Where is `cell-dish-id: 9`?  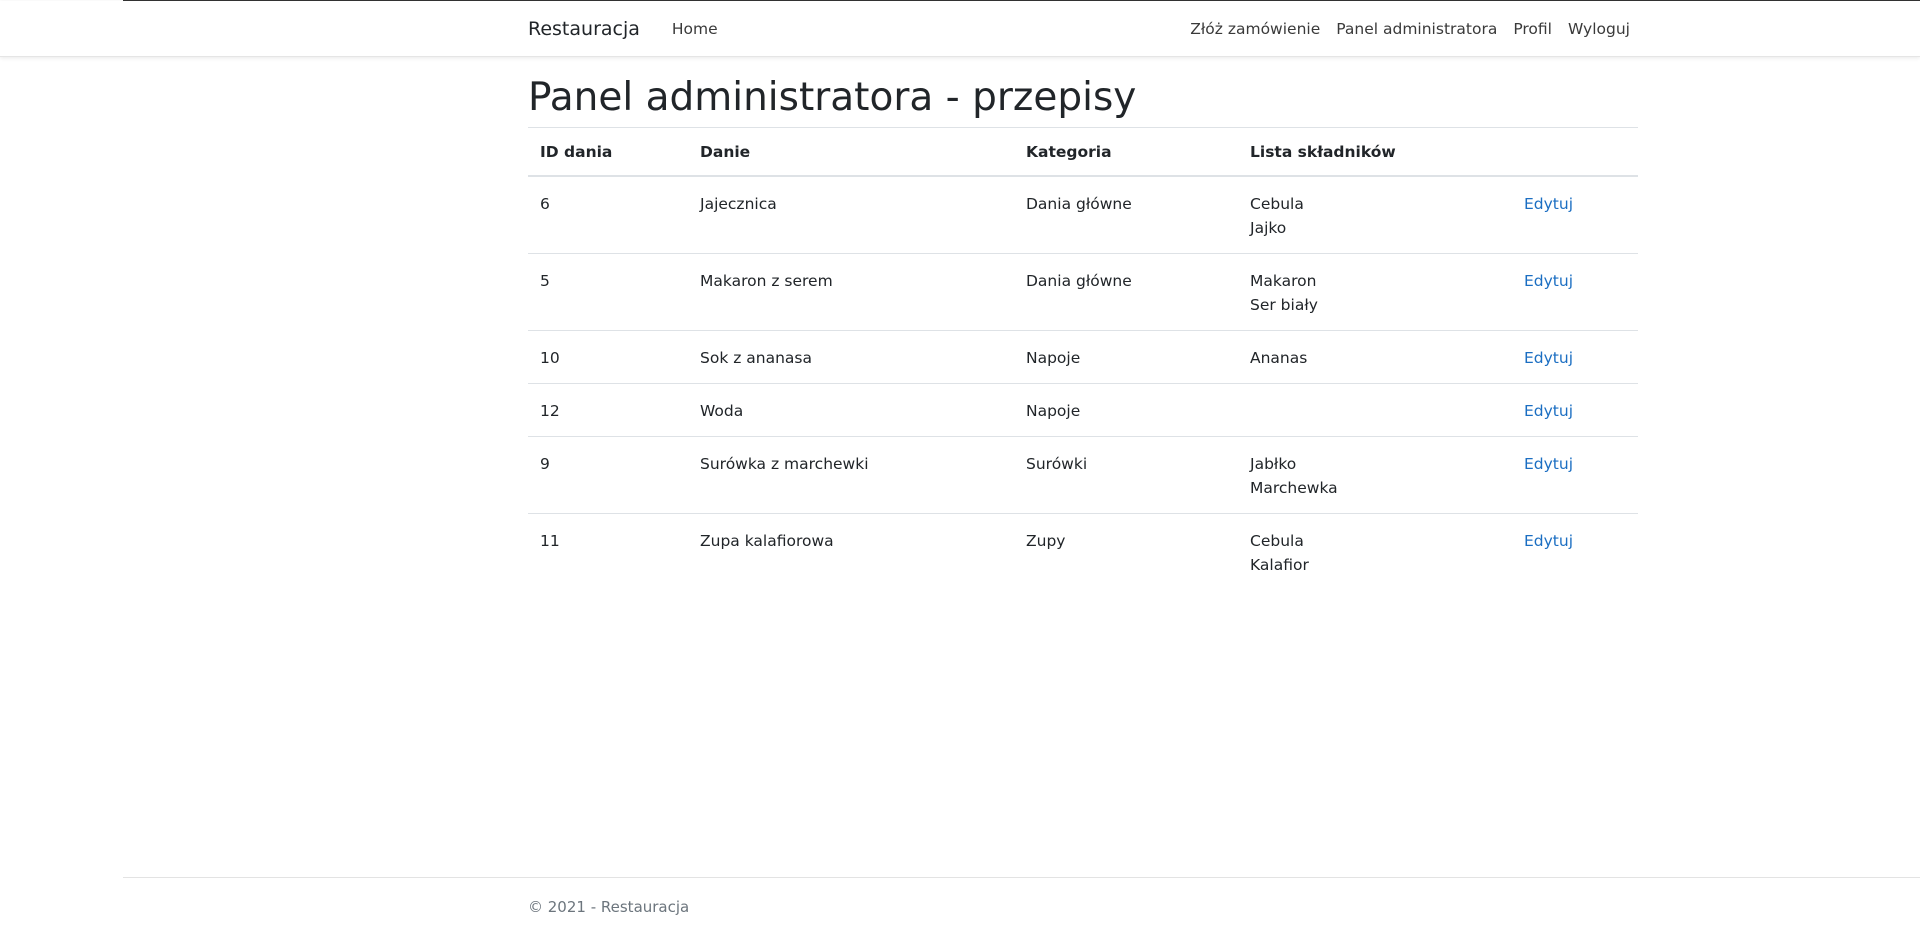 cell-dish-id: 9 is located at coordinates (608, 474).